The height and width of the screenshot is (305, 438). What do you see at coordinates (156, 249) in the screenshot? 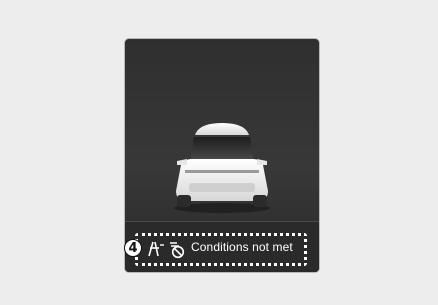
I see `lane-assist-icon` at bounding box center [156, 249].